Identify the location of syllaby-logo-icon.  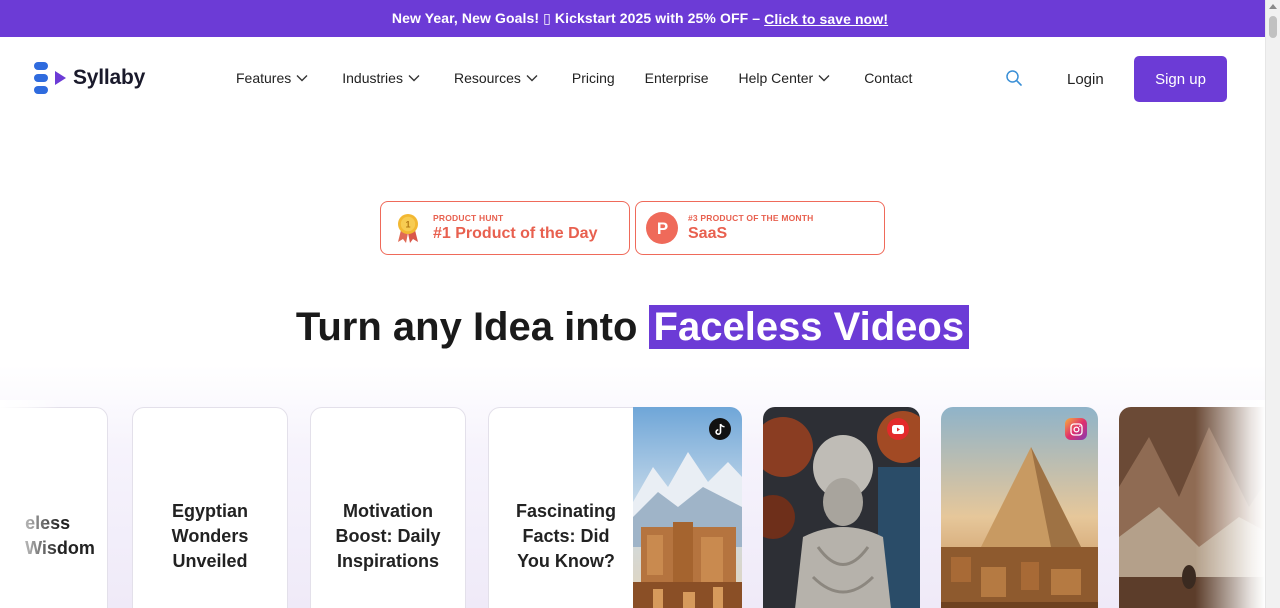
(50, 78).